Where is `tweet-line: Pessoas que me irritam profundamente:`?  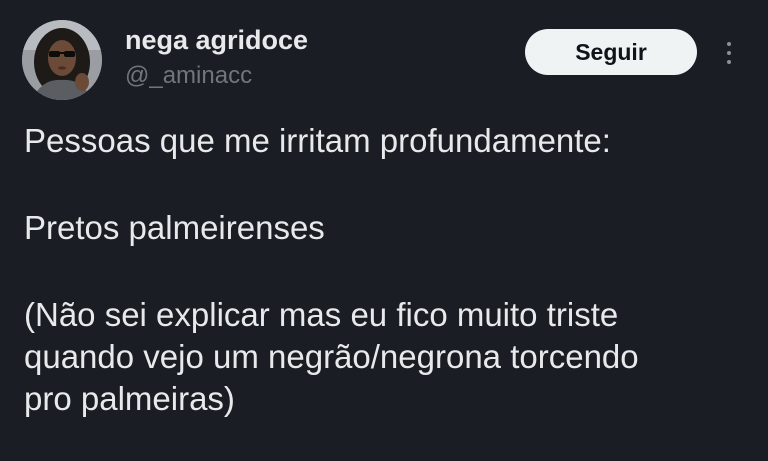
tweet-line: Pessoas que me irritam profundamente: is located at coordinates (317, 140).